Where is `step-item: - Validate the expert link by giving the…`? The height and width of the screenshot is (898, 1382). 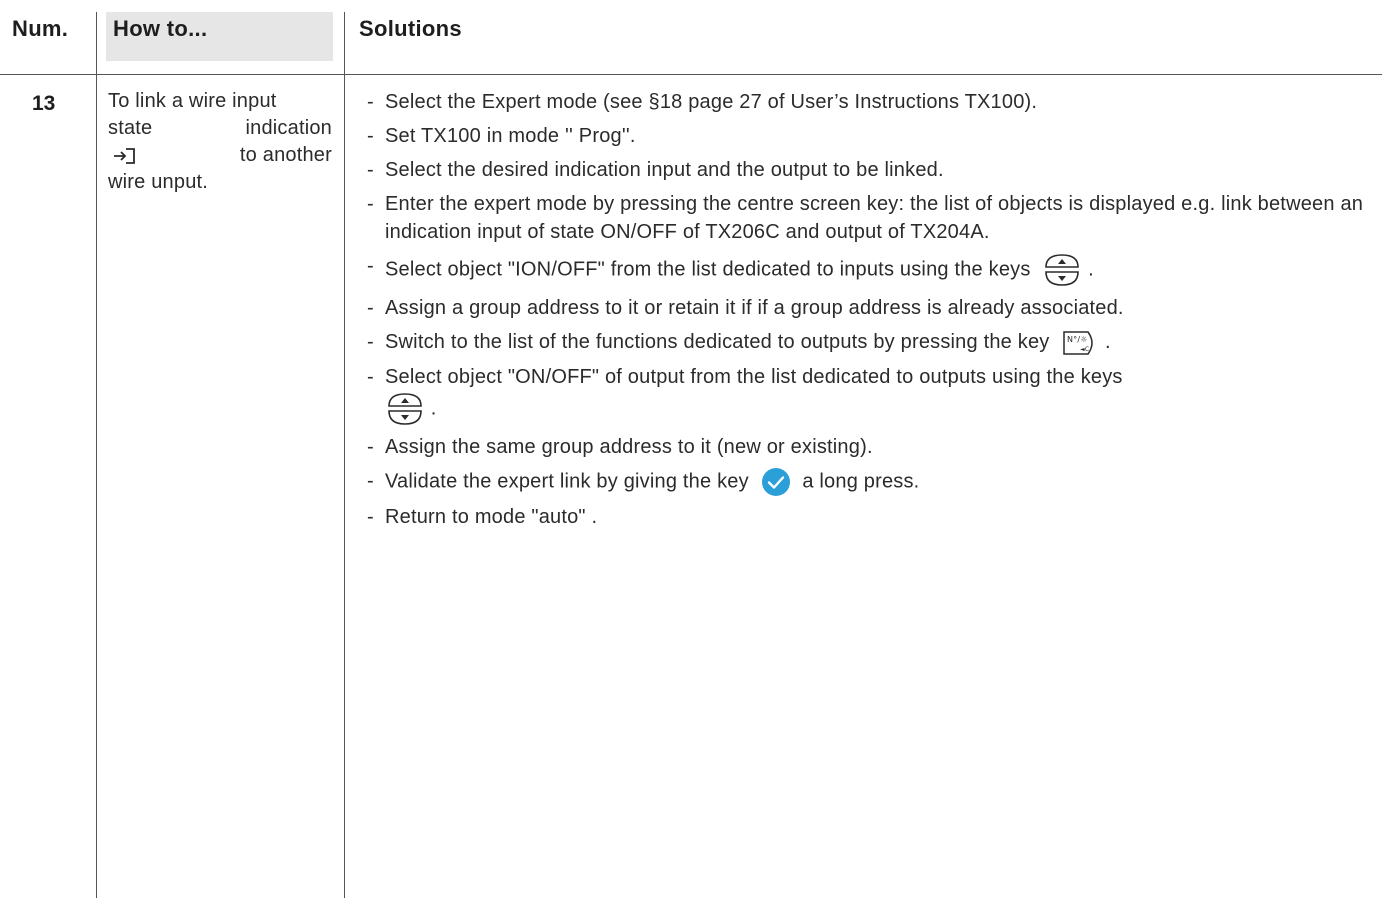
step-item: - Validate the expert link by giving the… is located at coordinates (872, 482).